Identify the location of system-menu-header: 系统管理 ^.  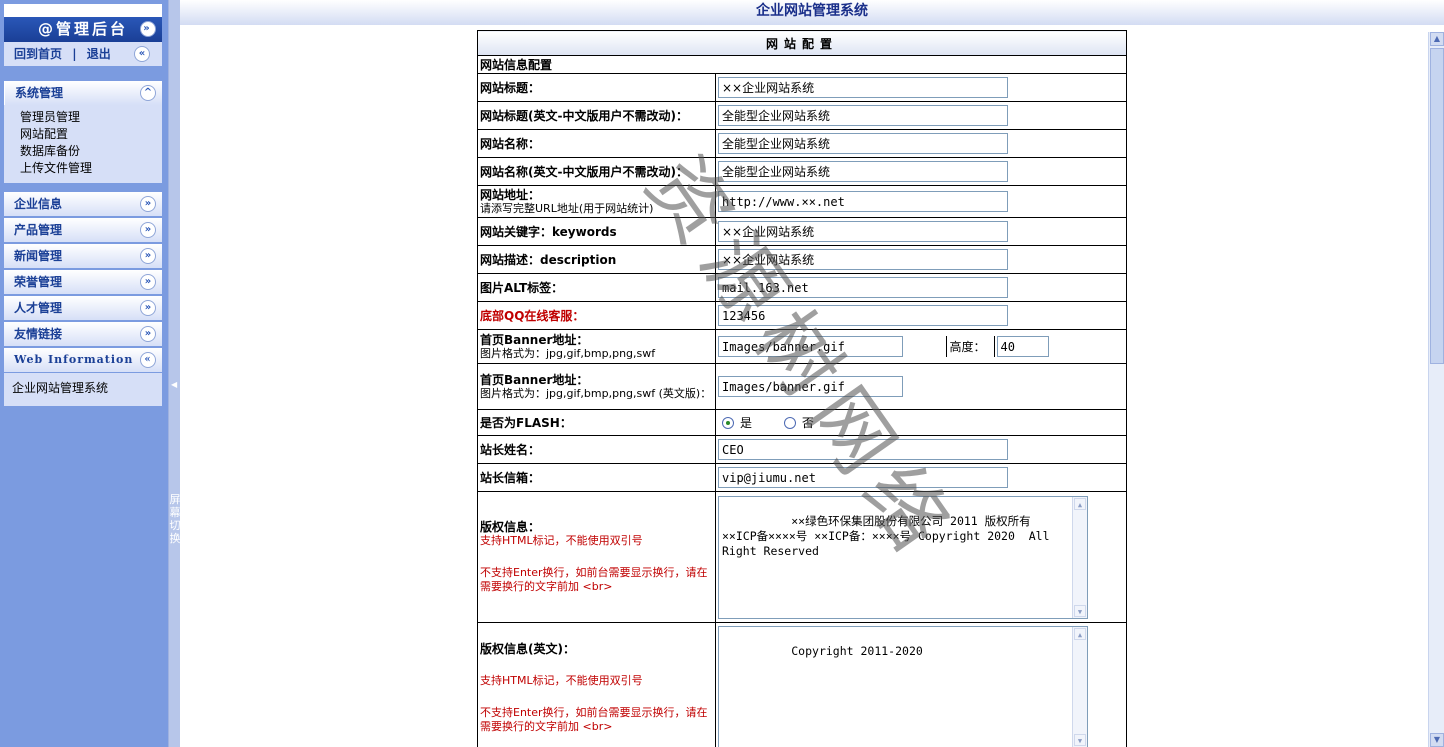
(83, 93).